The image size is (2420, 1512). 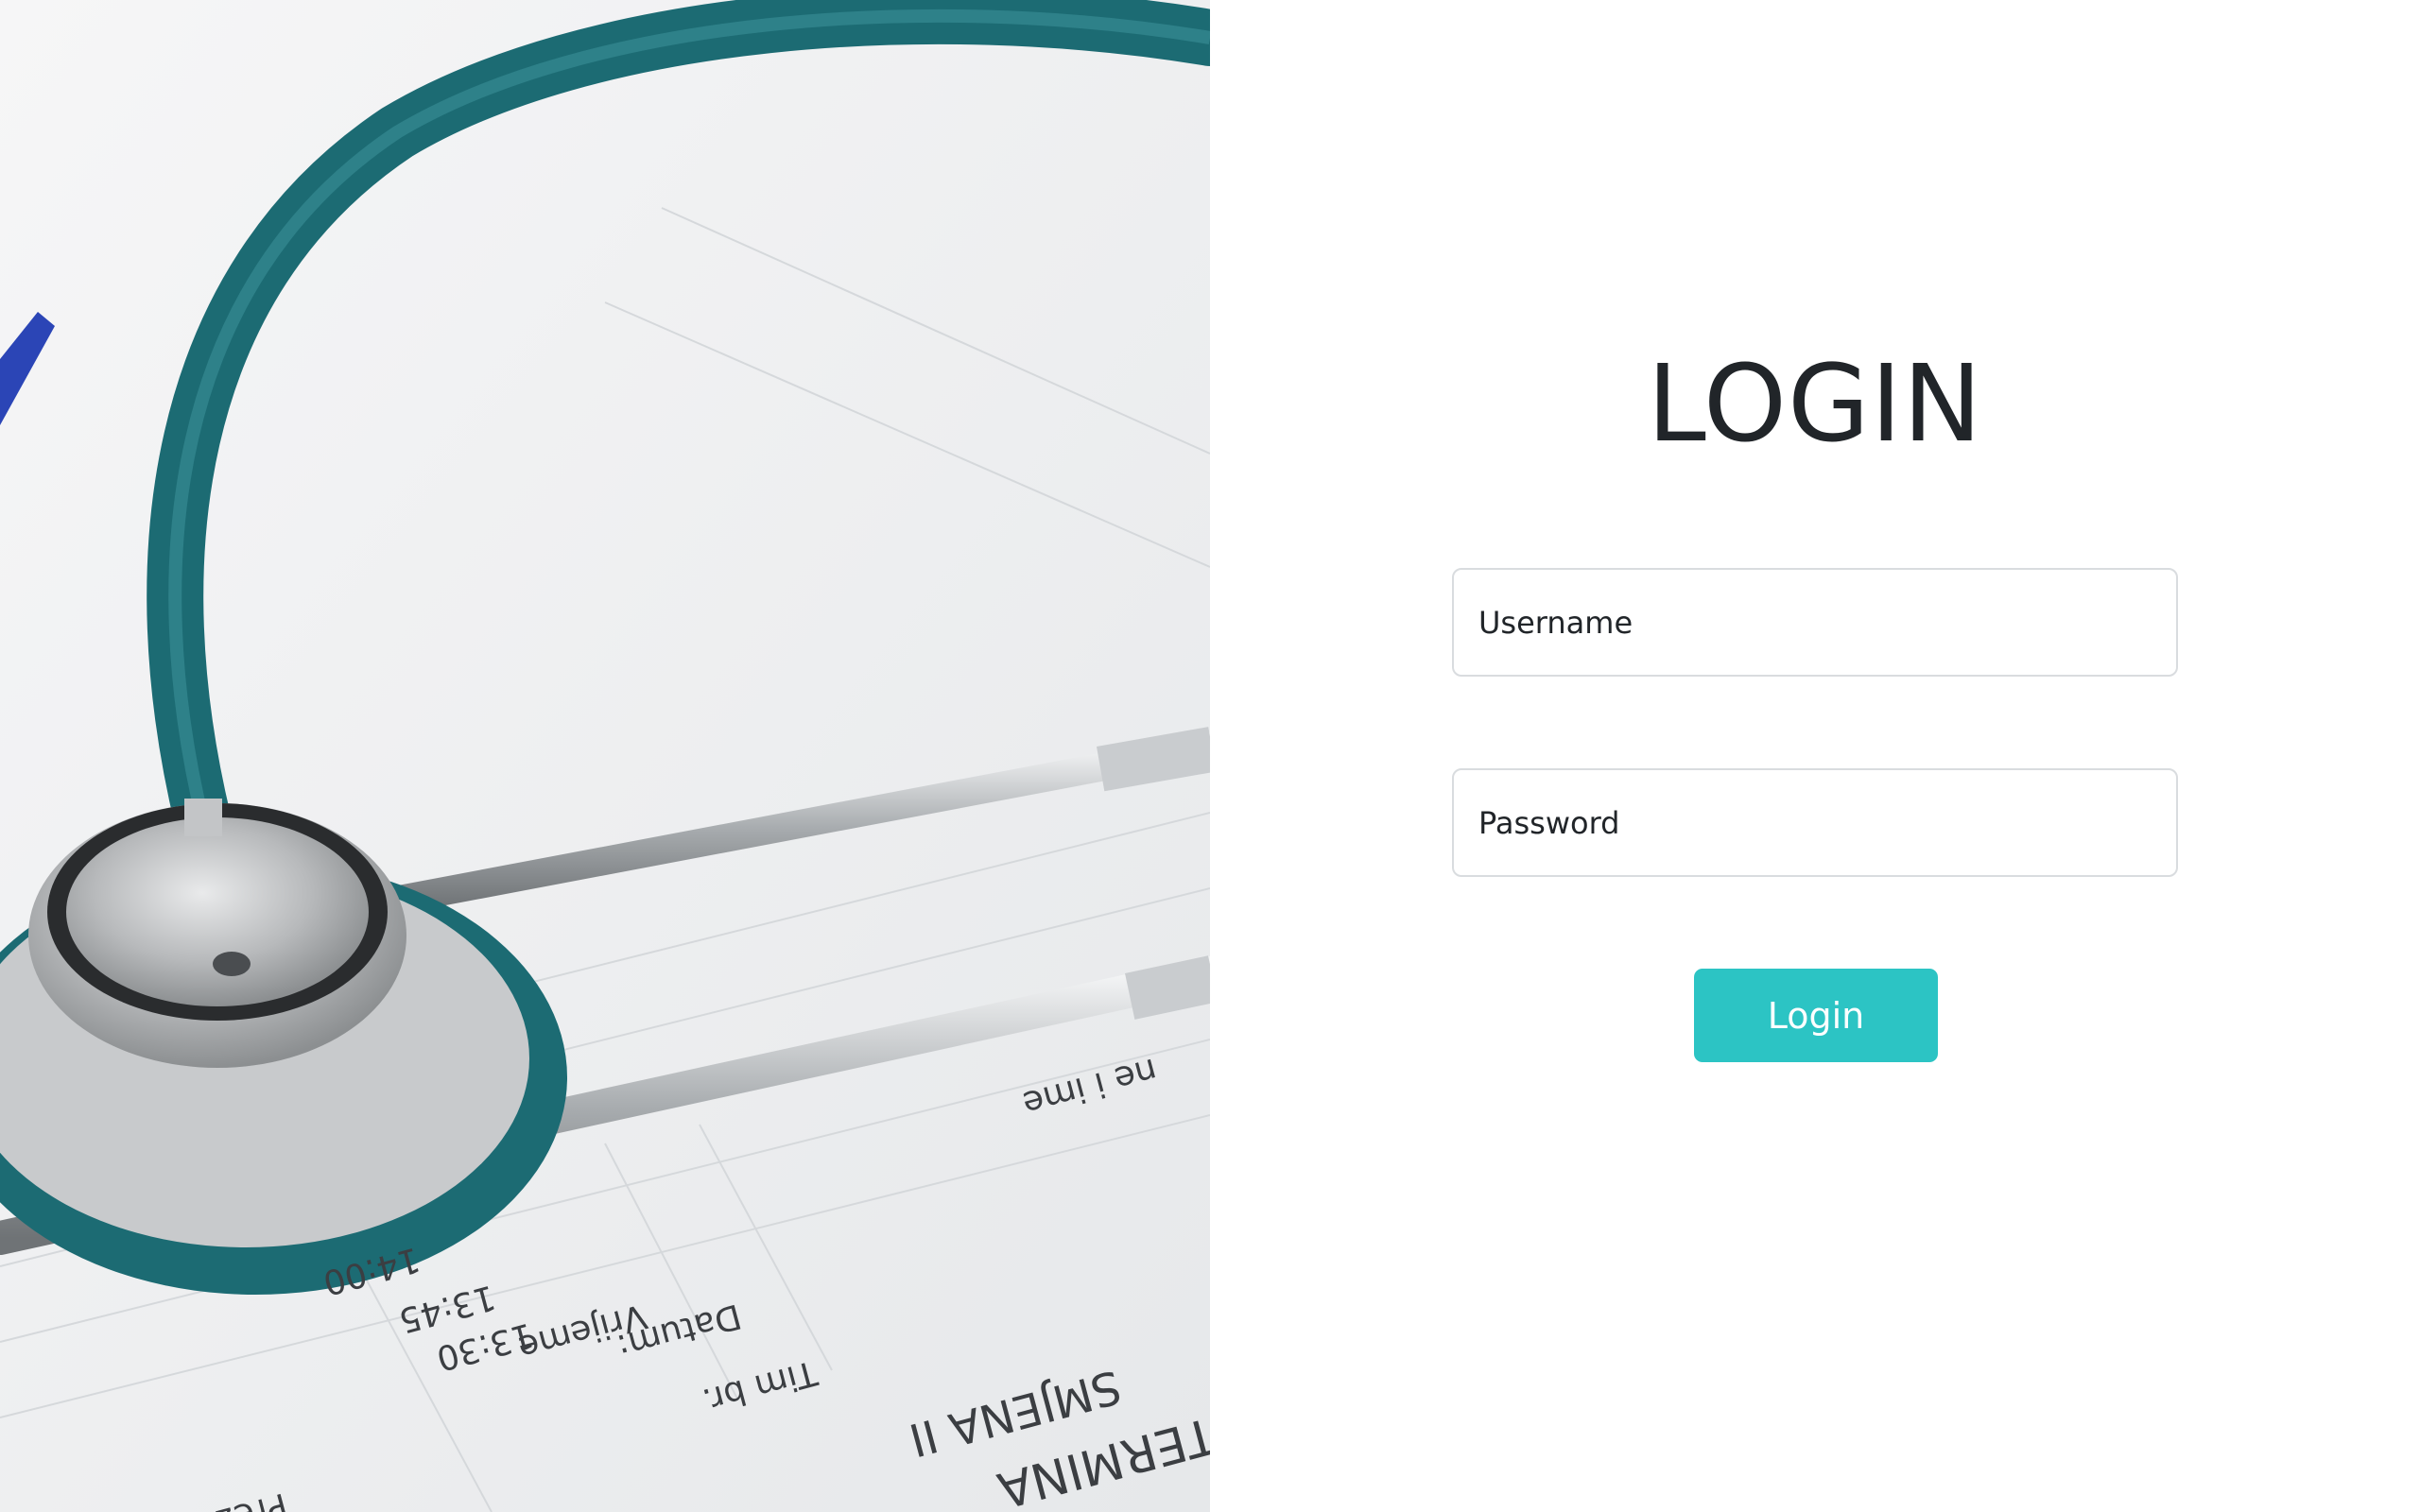 What do you see at coordinates (1815, 822) in the screenshot?
I see `password-input` at bounding box center [1815, 822].